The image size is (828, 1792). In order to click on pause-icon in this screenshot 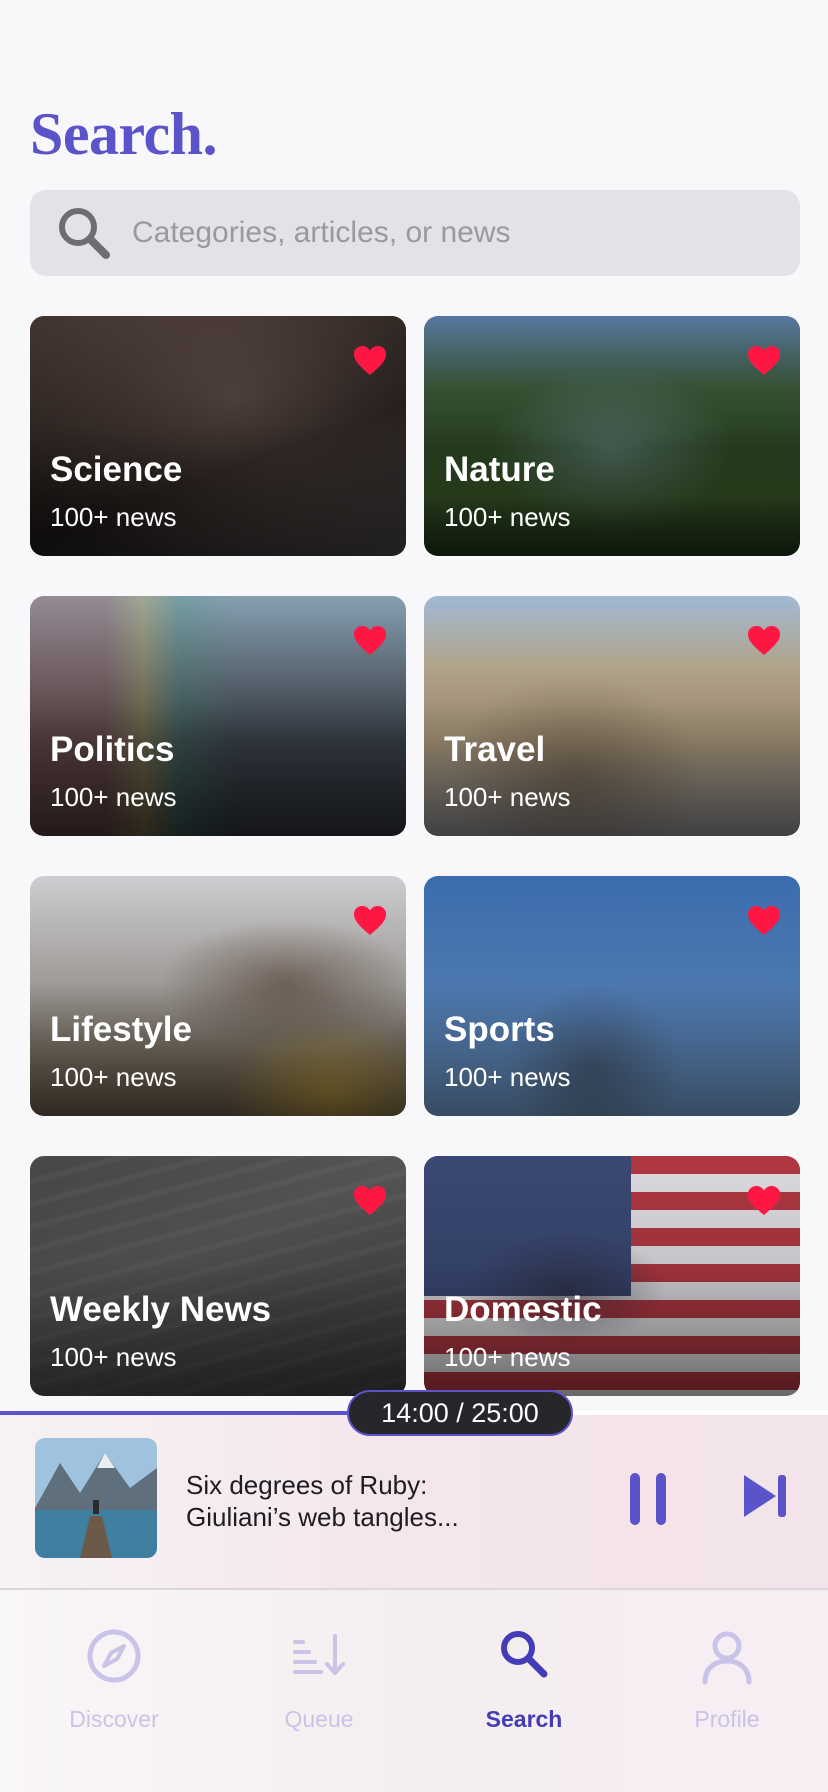, I will do `click(648, 1499)`.